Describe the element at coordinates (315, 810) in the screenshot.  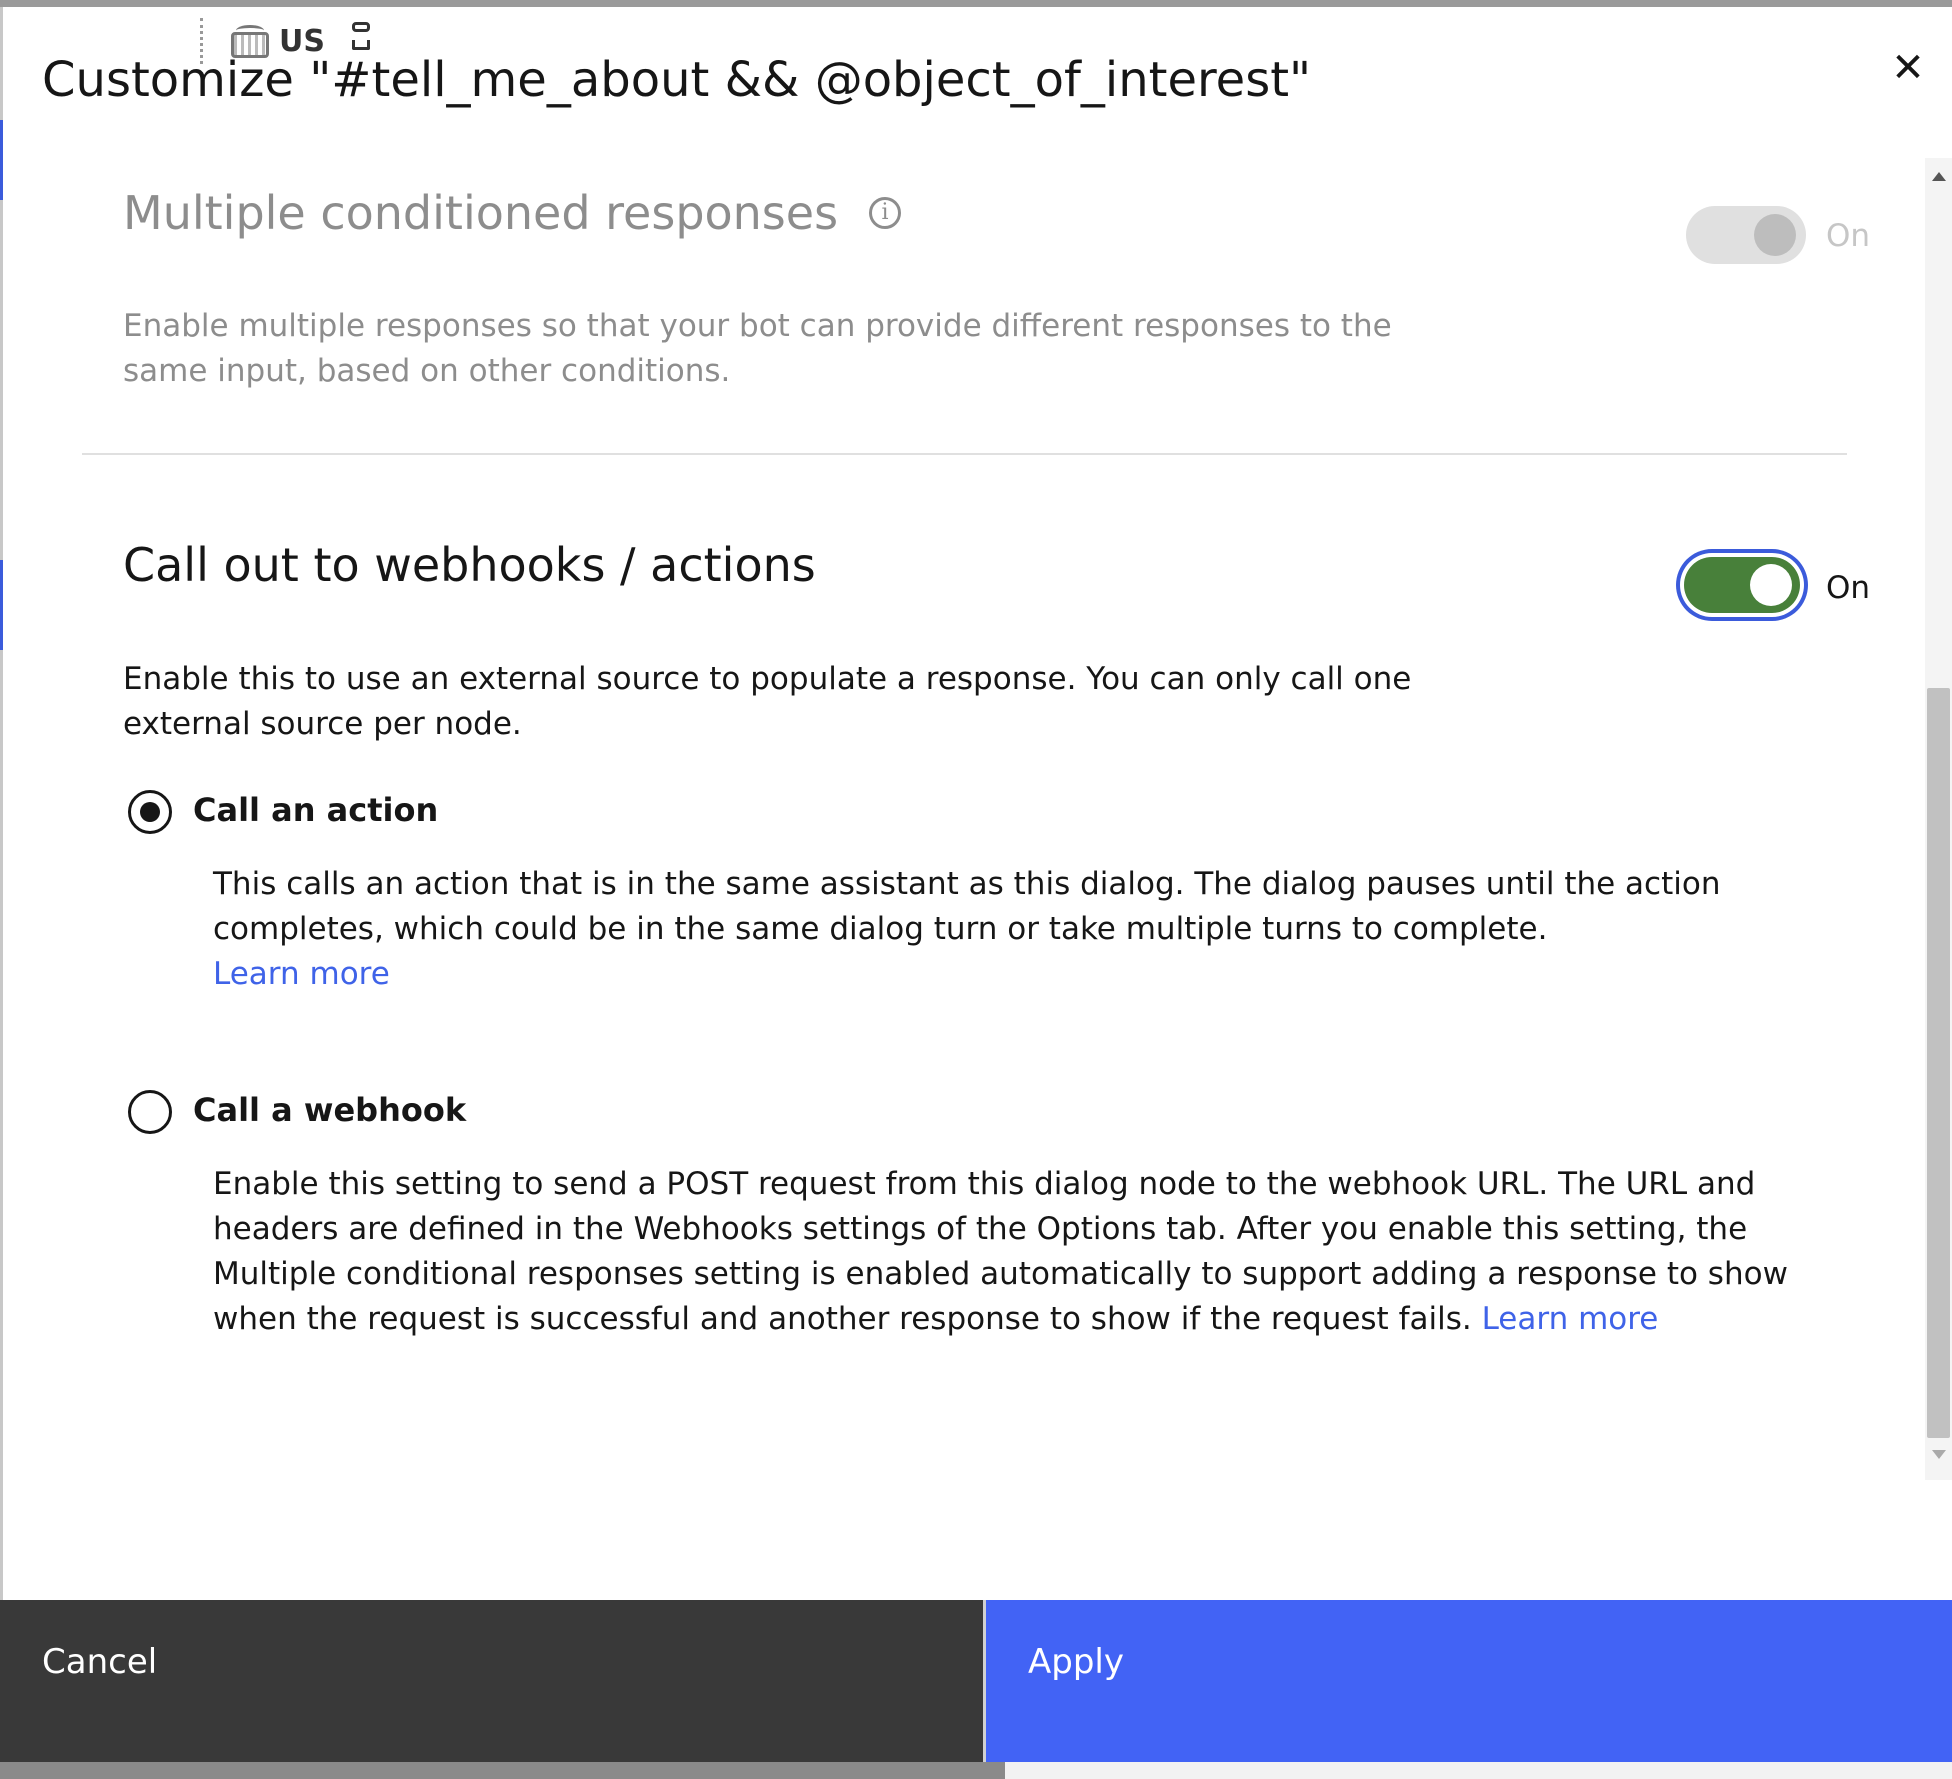
I see `call-action-label: Call an action` at that location.